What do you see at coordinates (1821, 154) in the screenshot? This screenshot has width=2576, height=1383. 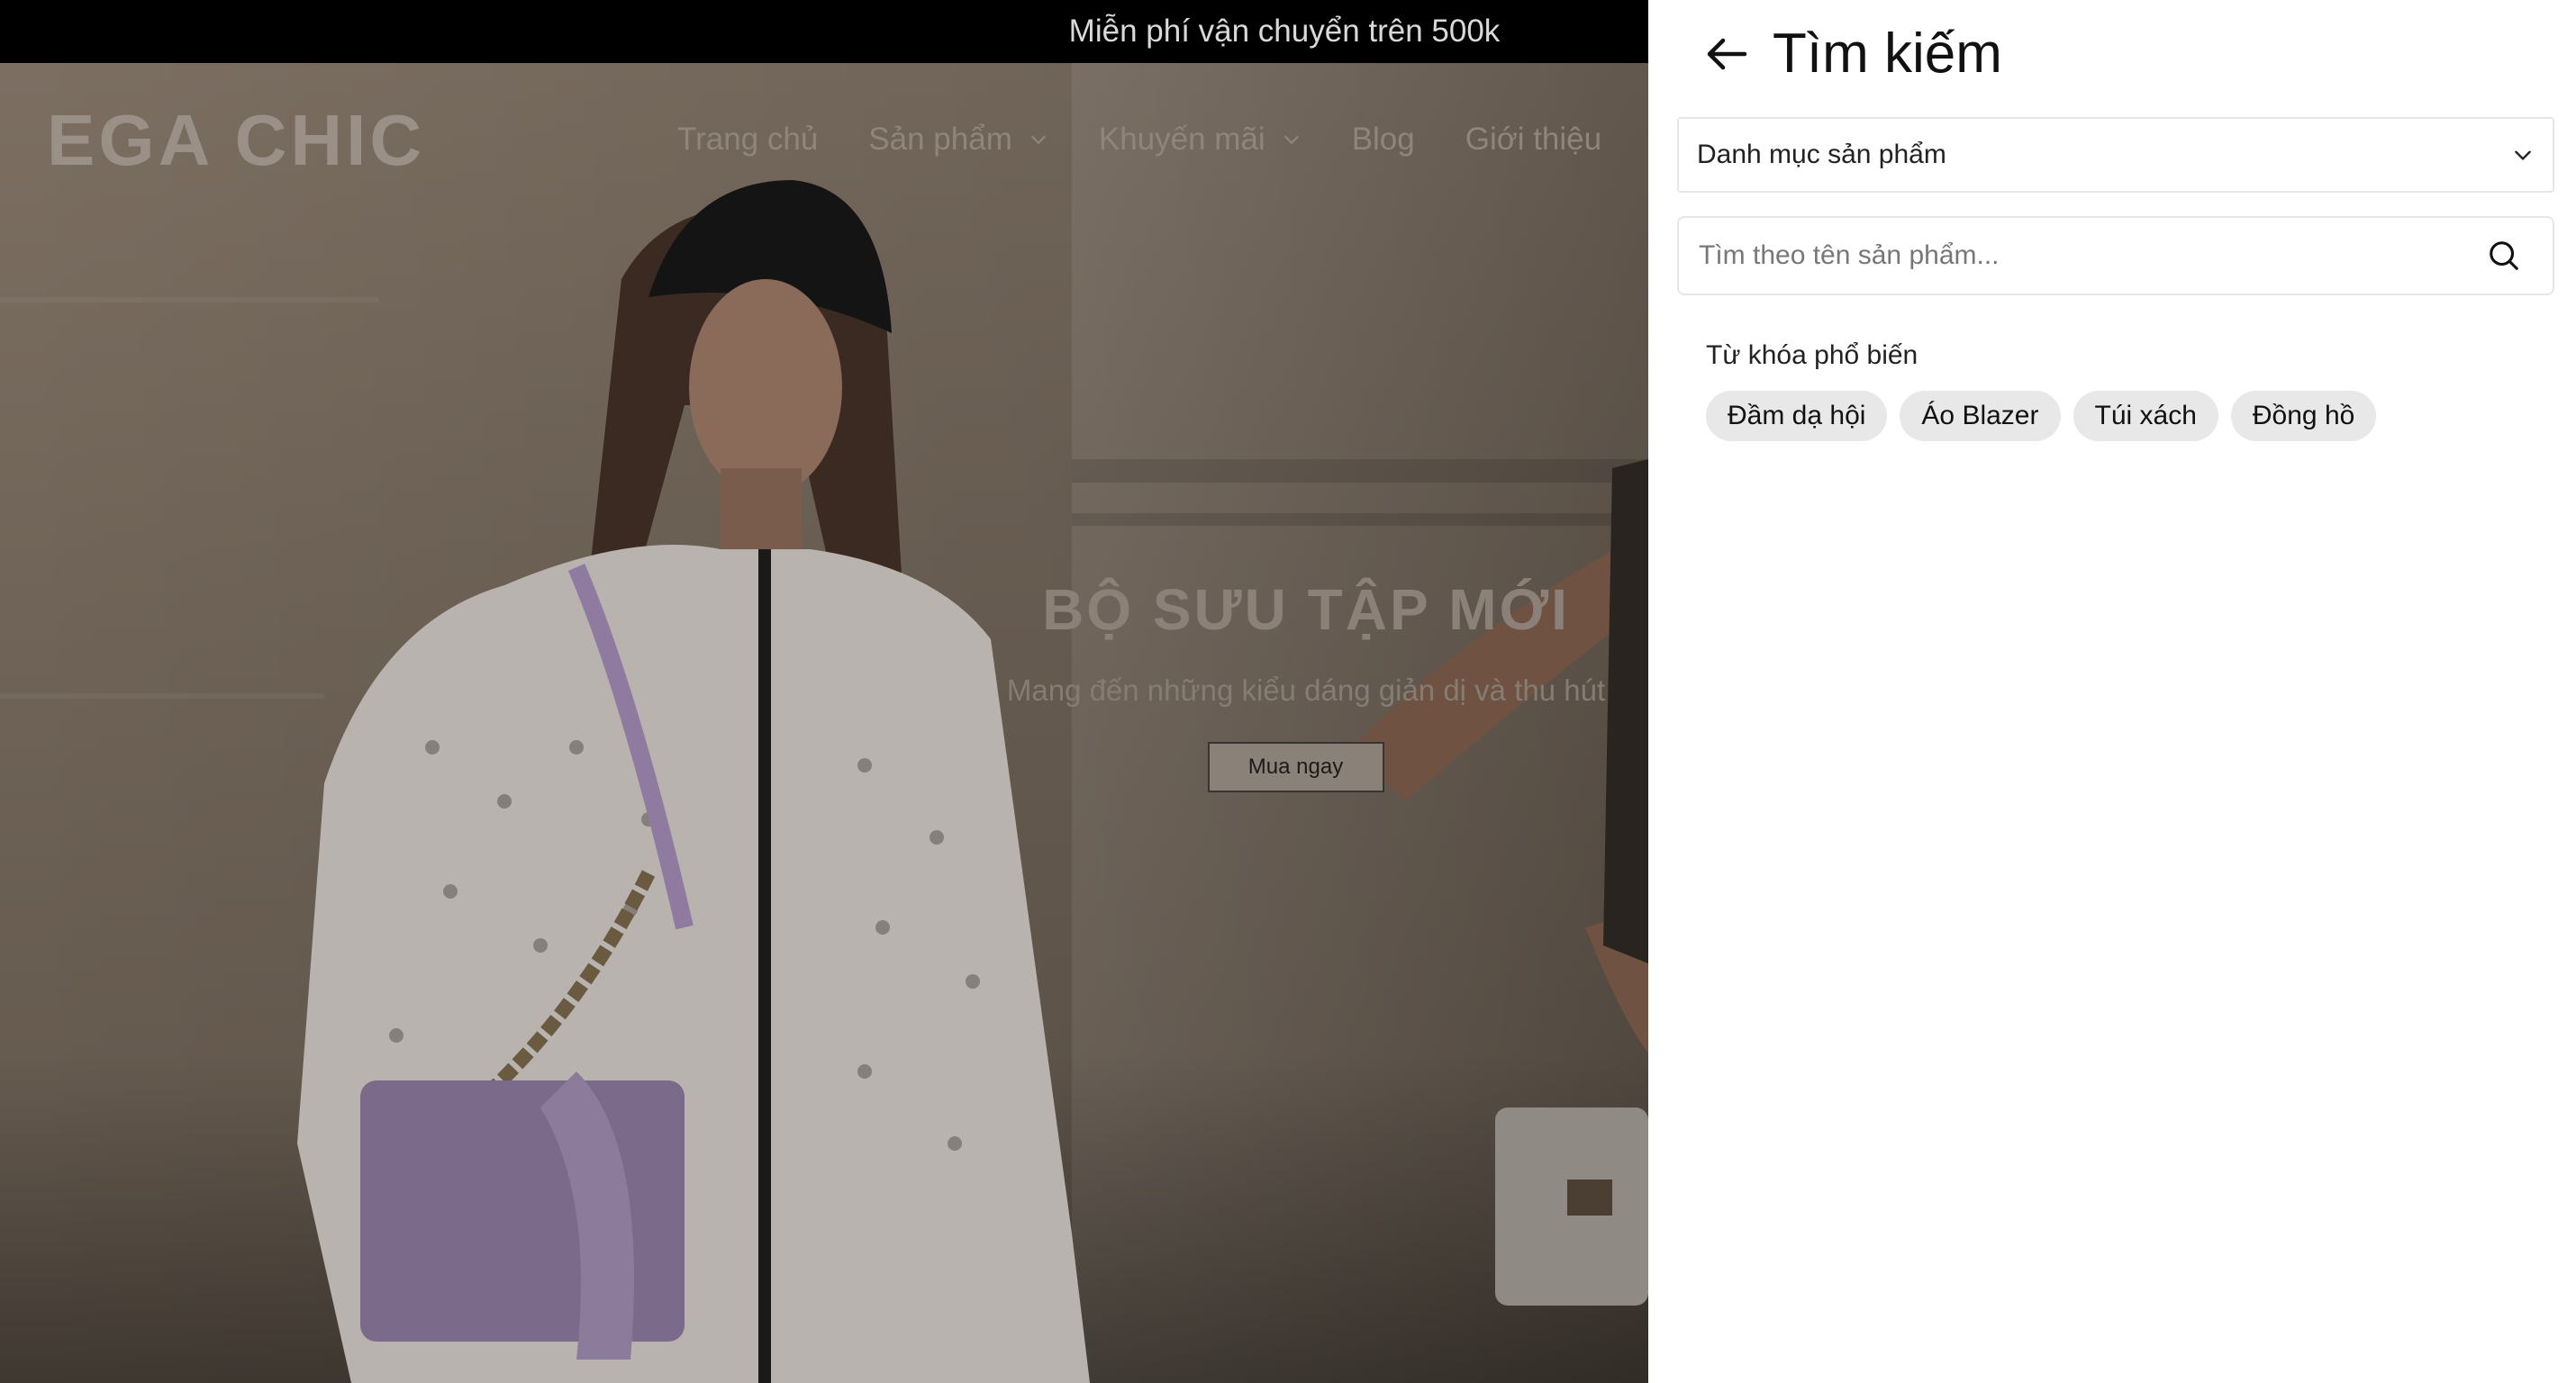 I see `category-select-value: Danh mục sản phẩm` at bounding box center [1821, 154].